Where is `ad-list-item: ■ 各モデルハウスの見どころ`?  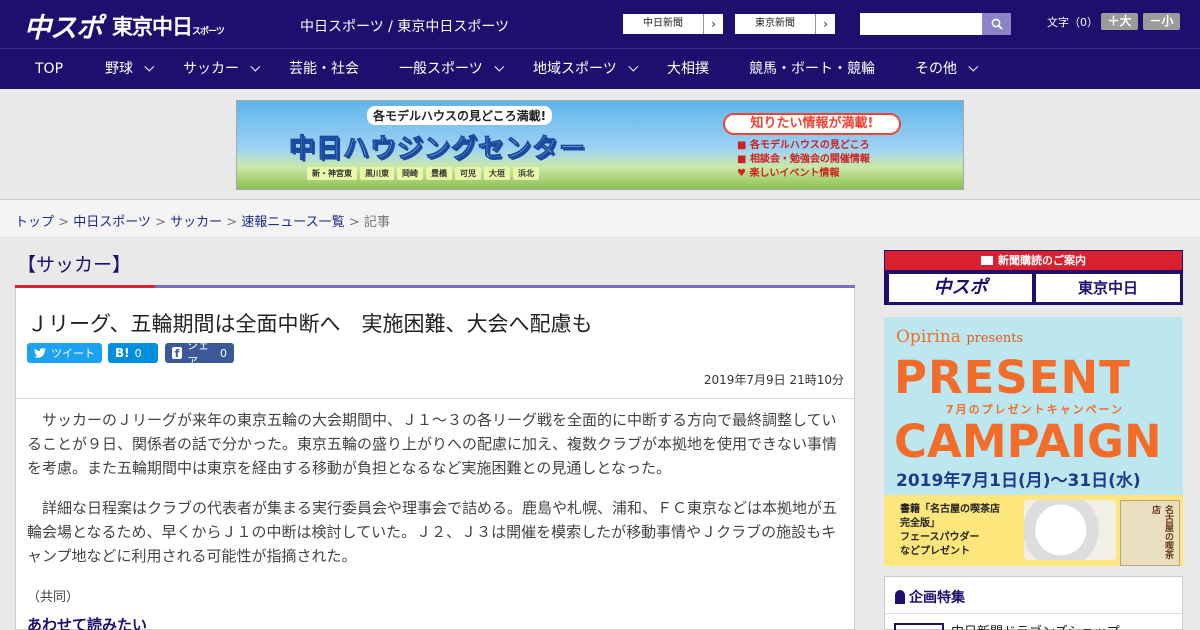 ad-list-item: ■ 各モデルハウスの見どころ is located at coordinates (803, 145).